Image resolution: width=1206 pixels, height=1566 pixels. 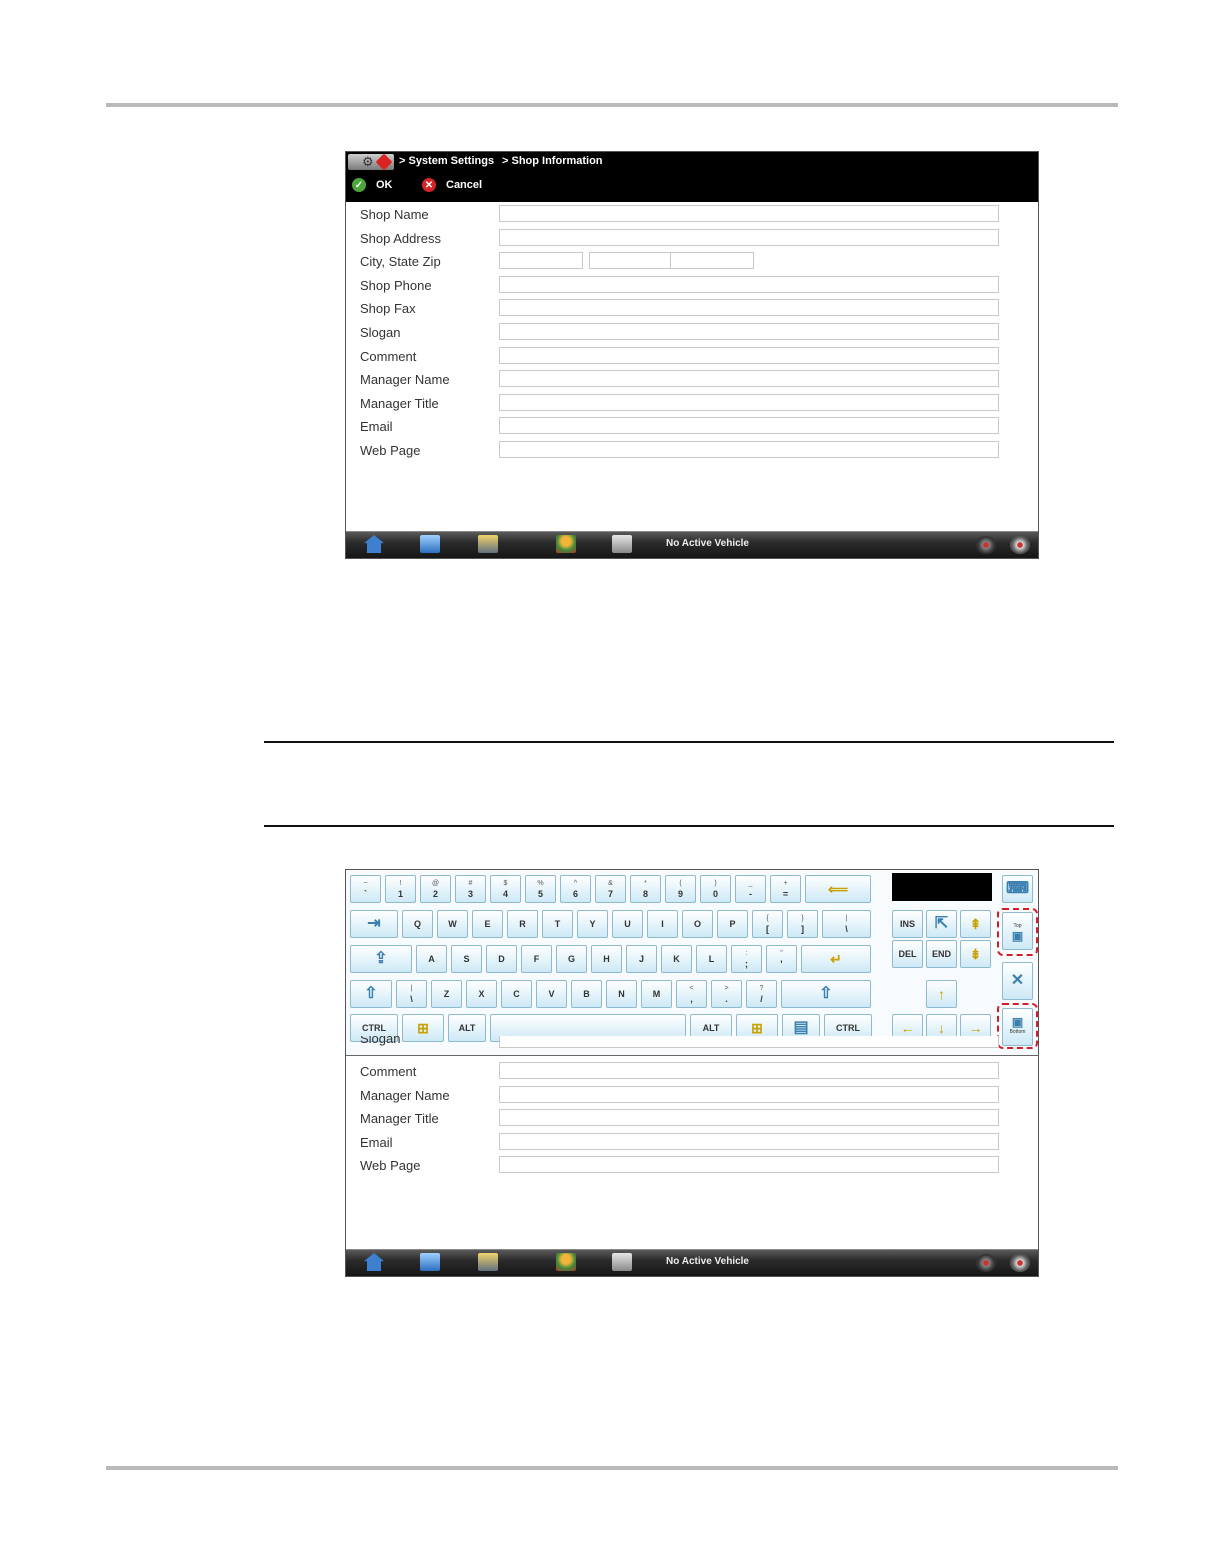 I want to click on key: J, so click(x=641, y=959).